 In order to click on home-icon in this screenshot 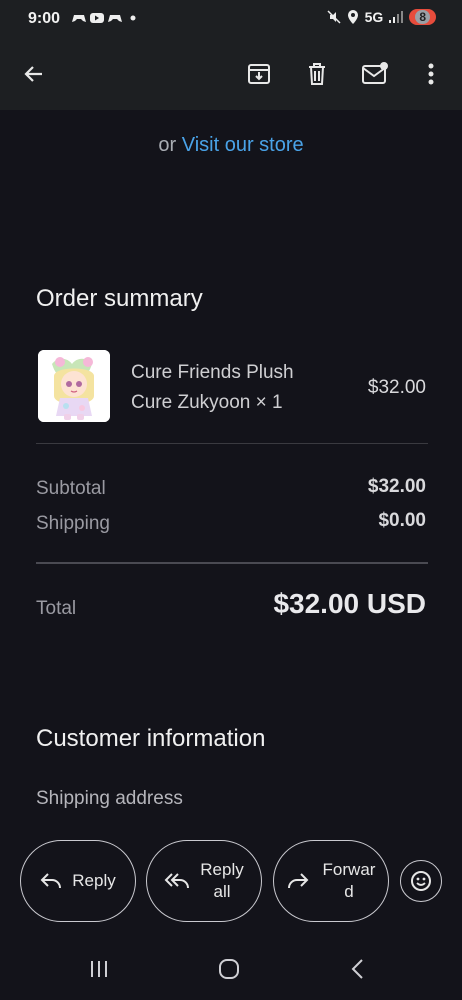, I will do `click(229, 969)`.